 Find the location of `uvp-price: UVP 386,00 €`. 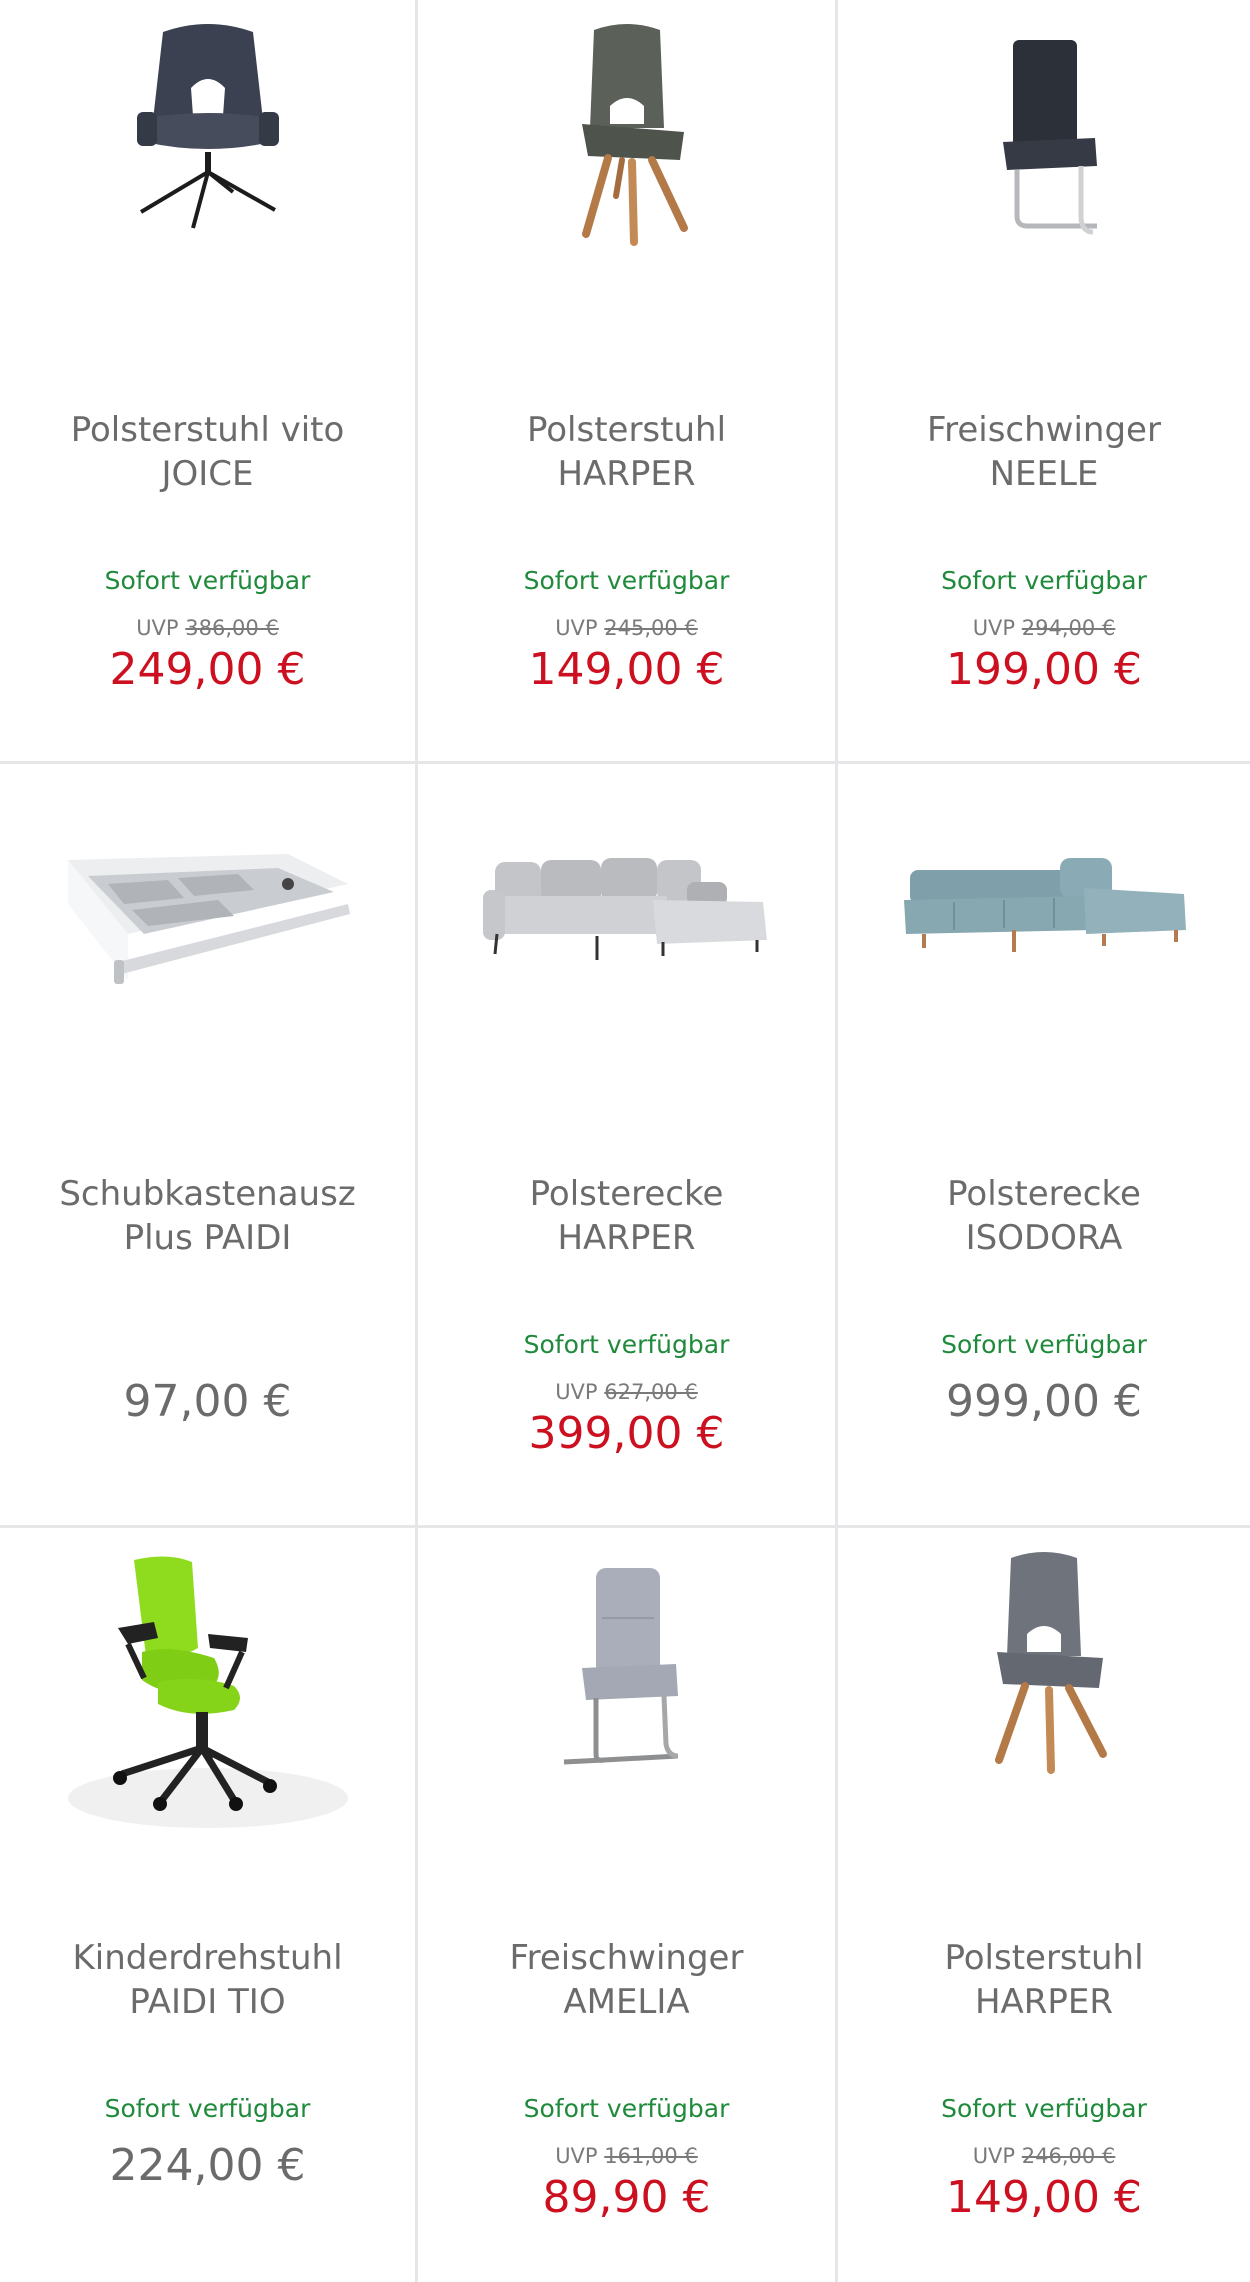

uvp-price: UVP 386,00 € is located at coordinates (207, 628).